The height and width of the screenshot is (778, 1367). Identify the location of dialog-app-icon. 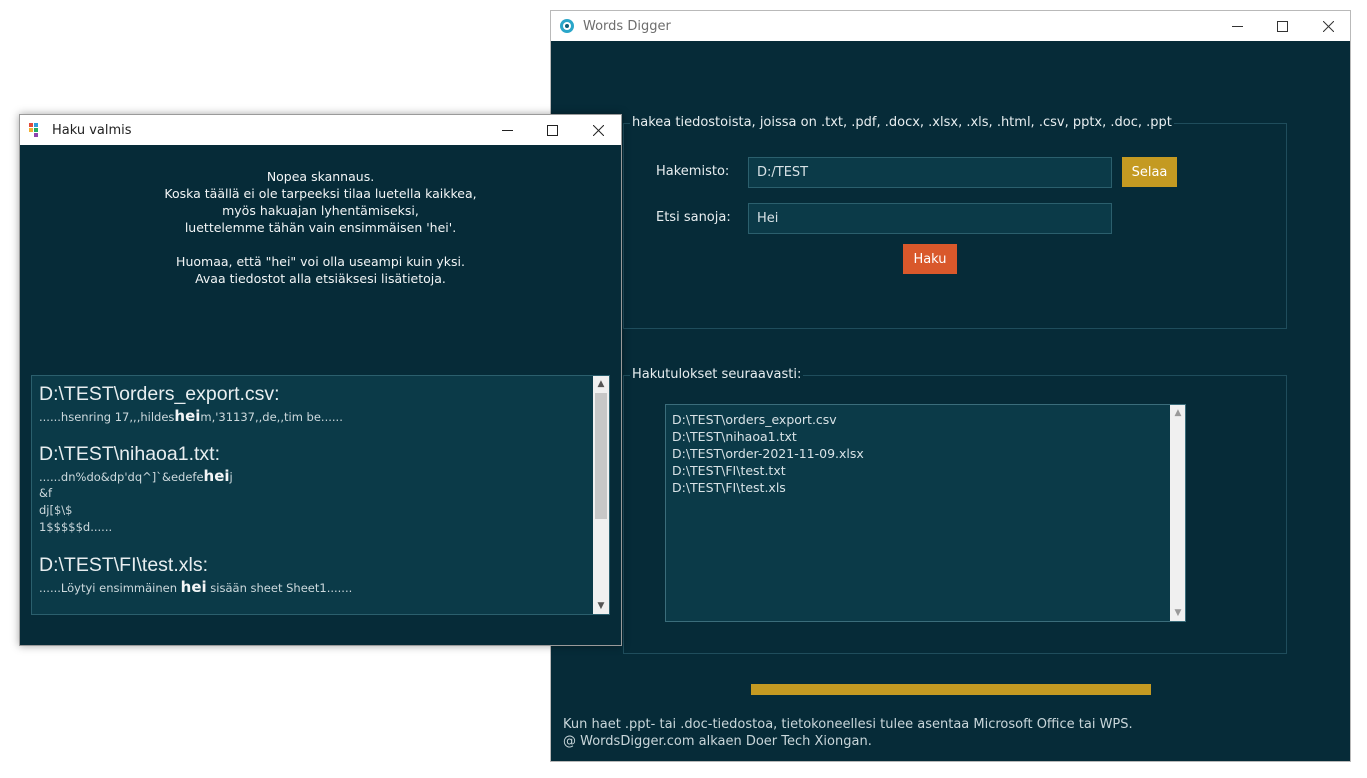
(36, 130).